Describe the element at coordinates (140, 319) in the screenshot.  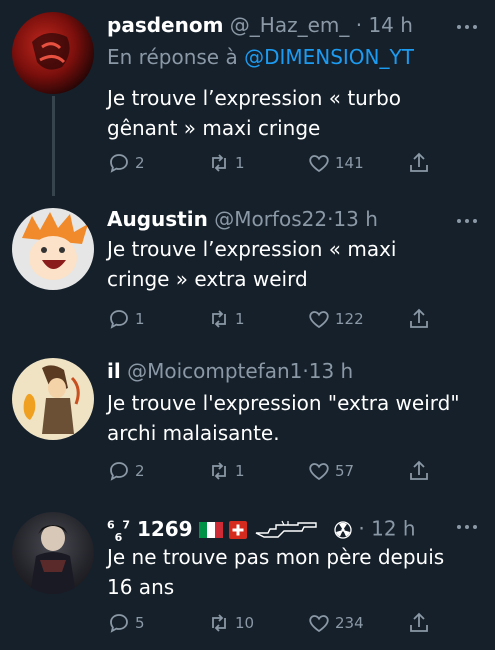
I see `reply-count: 1` at that location.